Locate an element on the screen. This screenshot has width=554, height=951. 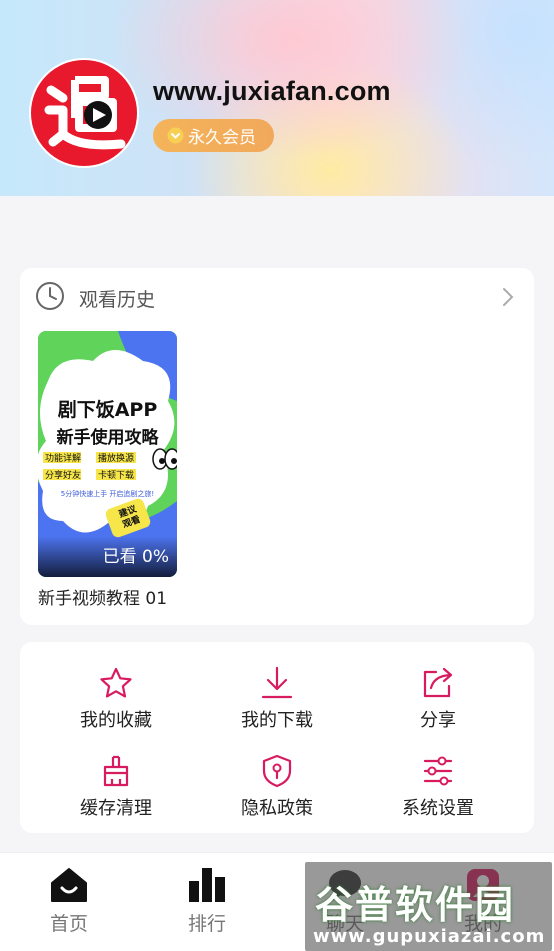
tab-home: 首页 is located at coordinates (69, 901).